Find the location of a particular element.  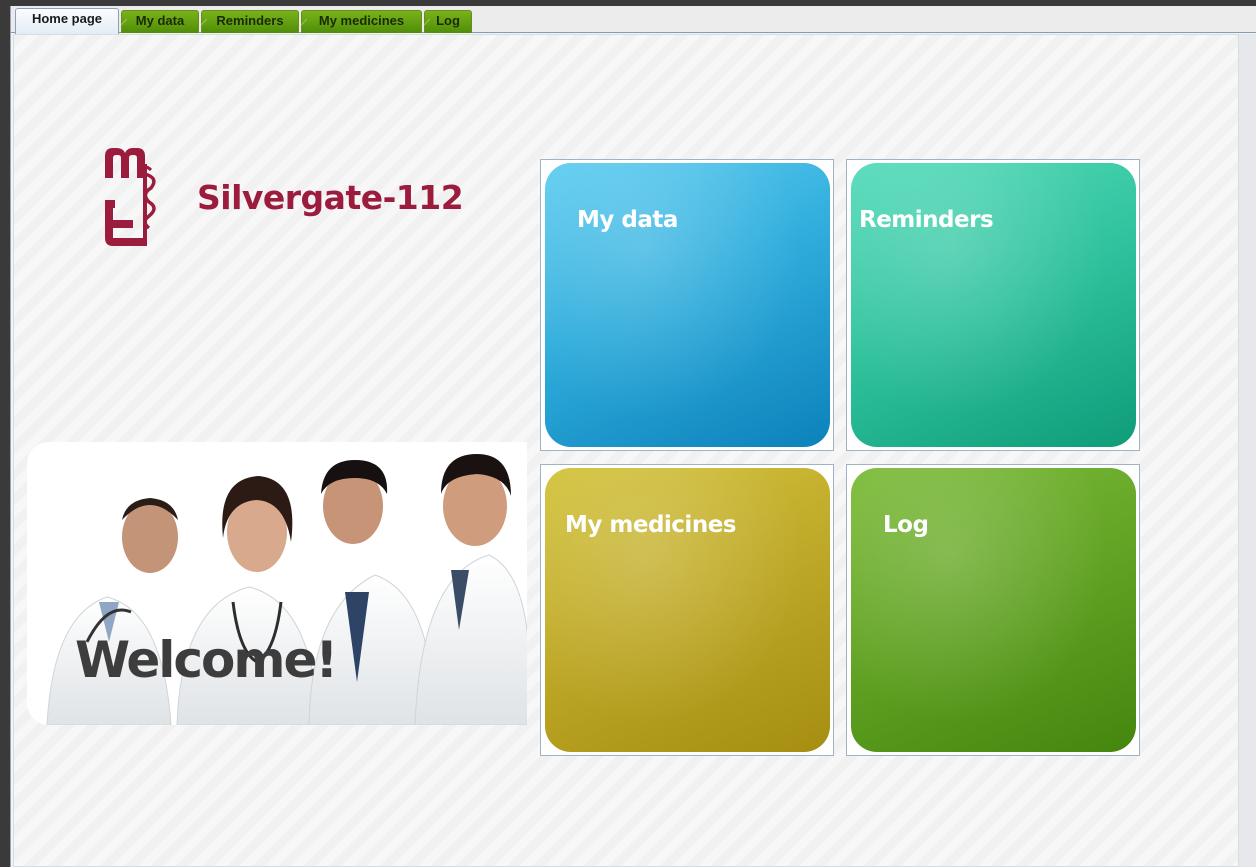

log-tile: Log is located at coordinates (993, 610).